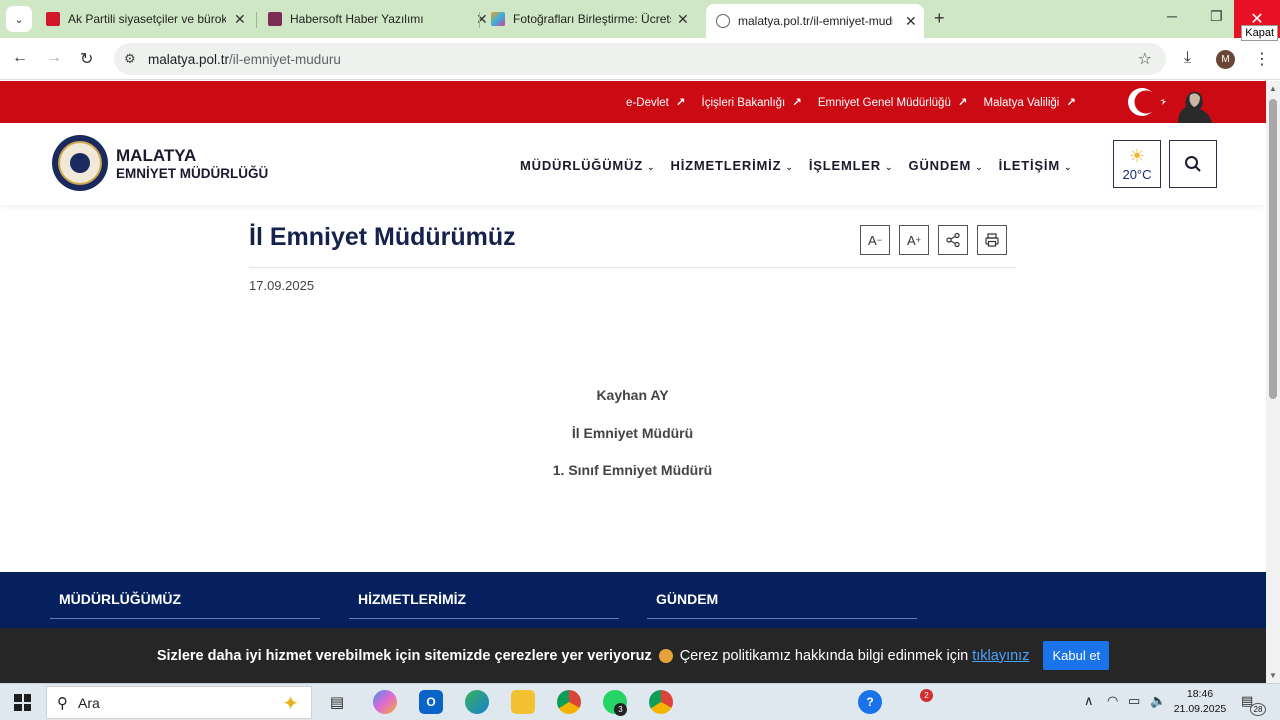  Describe the element at coordinates (851, 165) in the screenshot. I see `nav-islemler: İŞLEMLER ⌄` at that location.